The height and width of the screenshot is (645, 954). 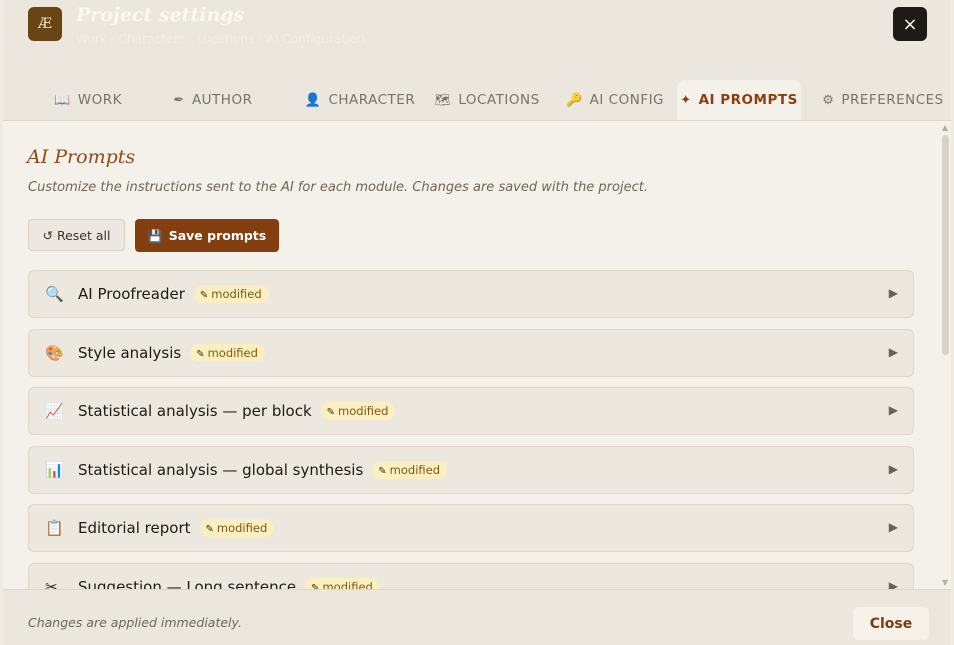 I want to click on scrollbar-thumb, so click(x=945, y=245).